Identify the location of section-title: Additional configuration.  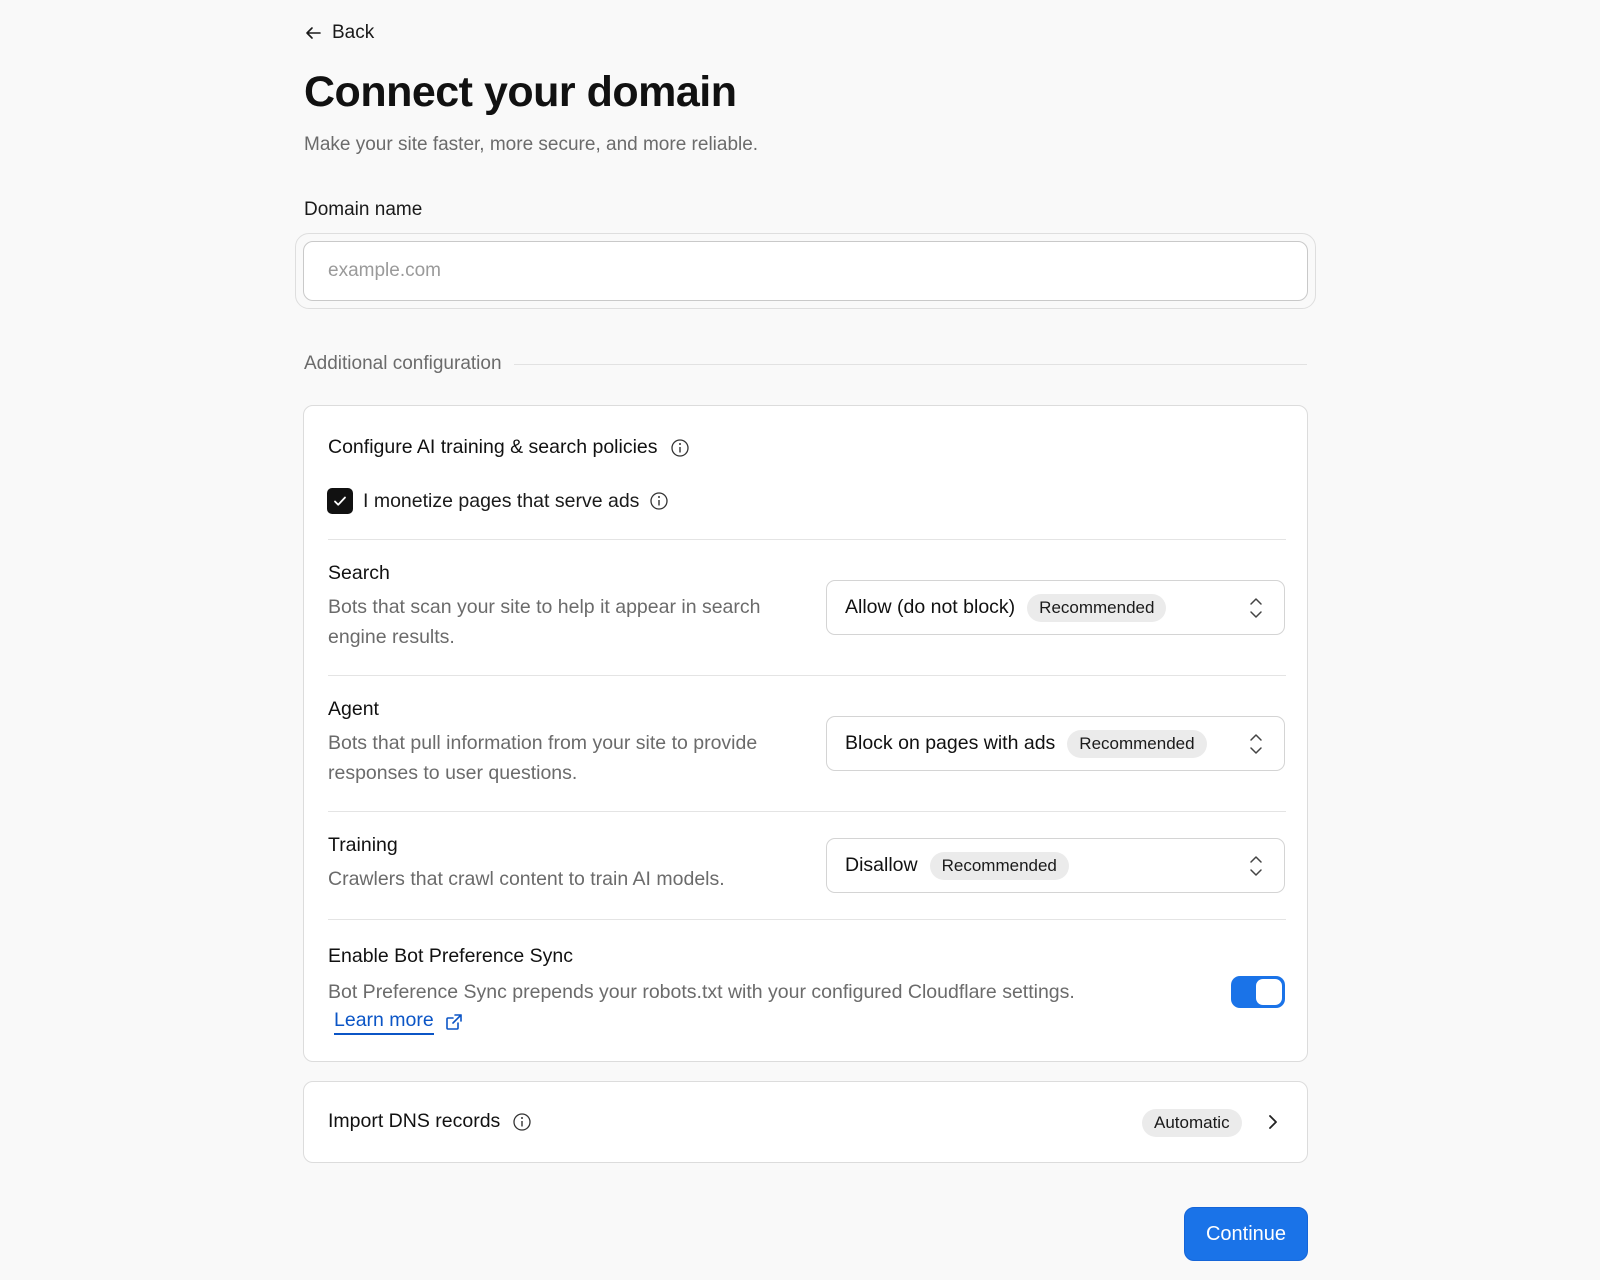
(403, 363).